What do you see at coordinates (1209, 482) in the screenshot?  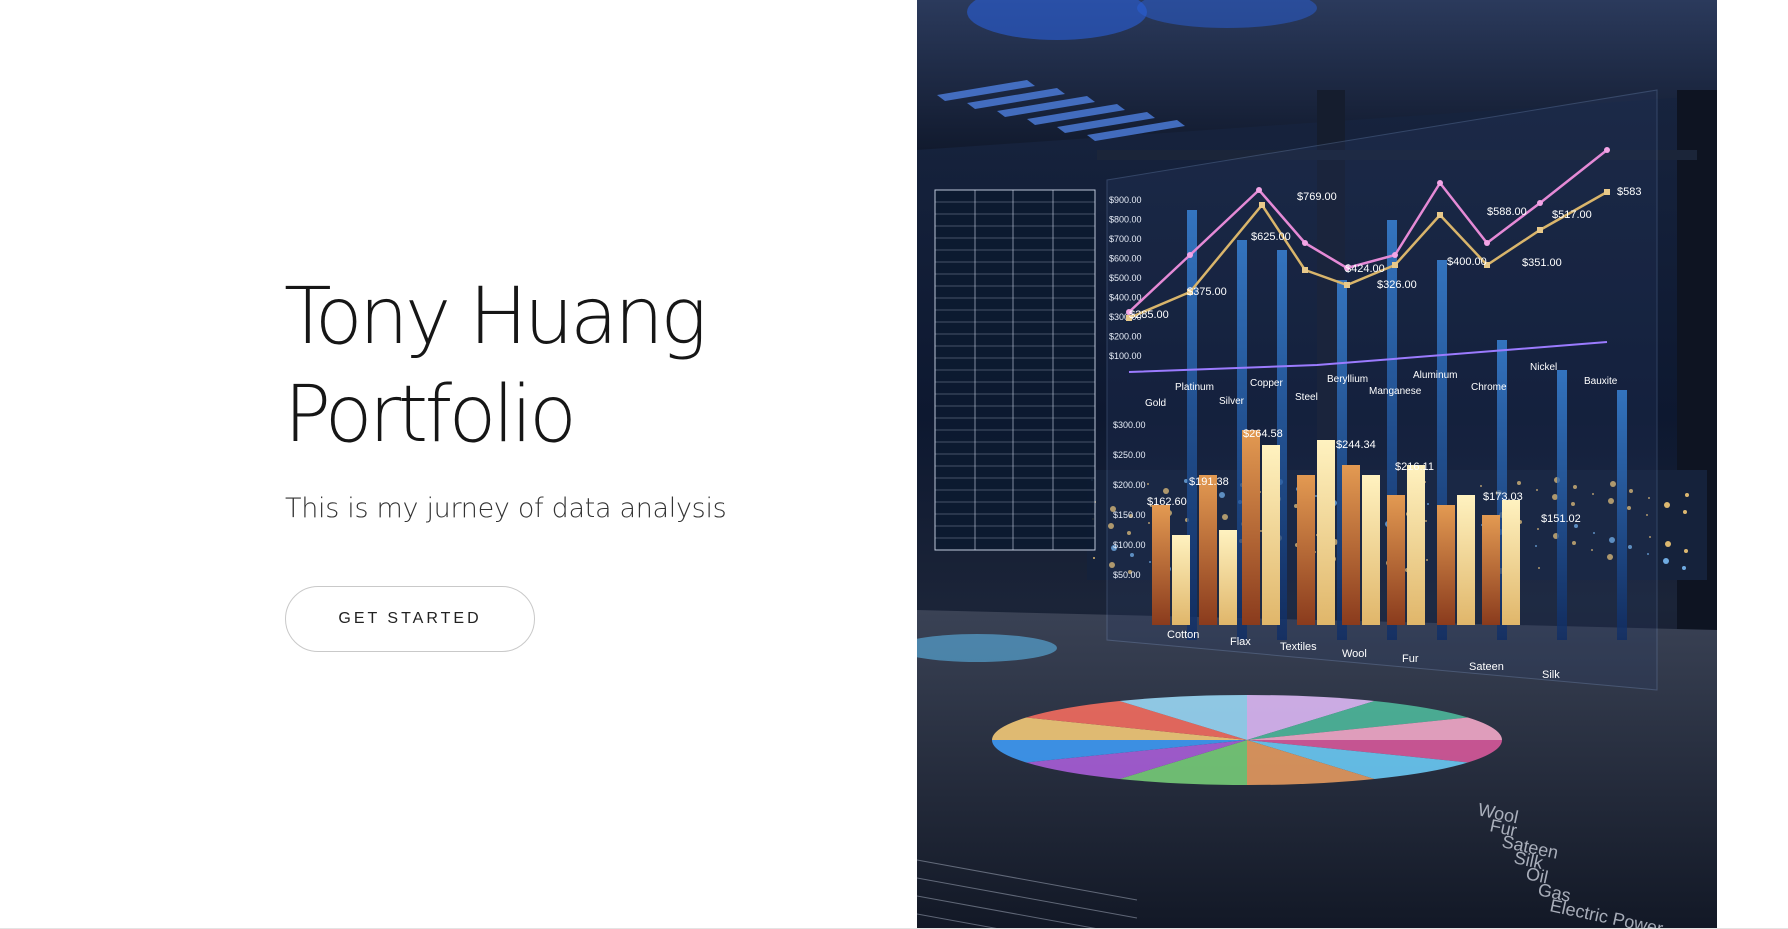 I see `bar-value-label: $191.38` at bounding box center [1209, 482].